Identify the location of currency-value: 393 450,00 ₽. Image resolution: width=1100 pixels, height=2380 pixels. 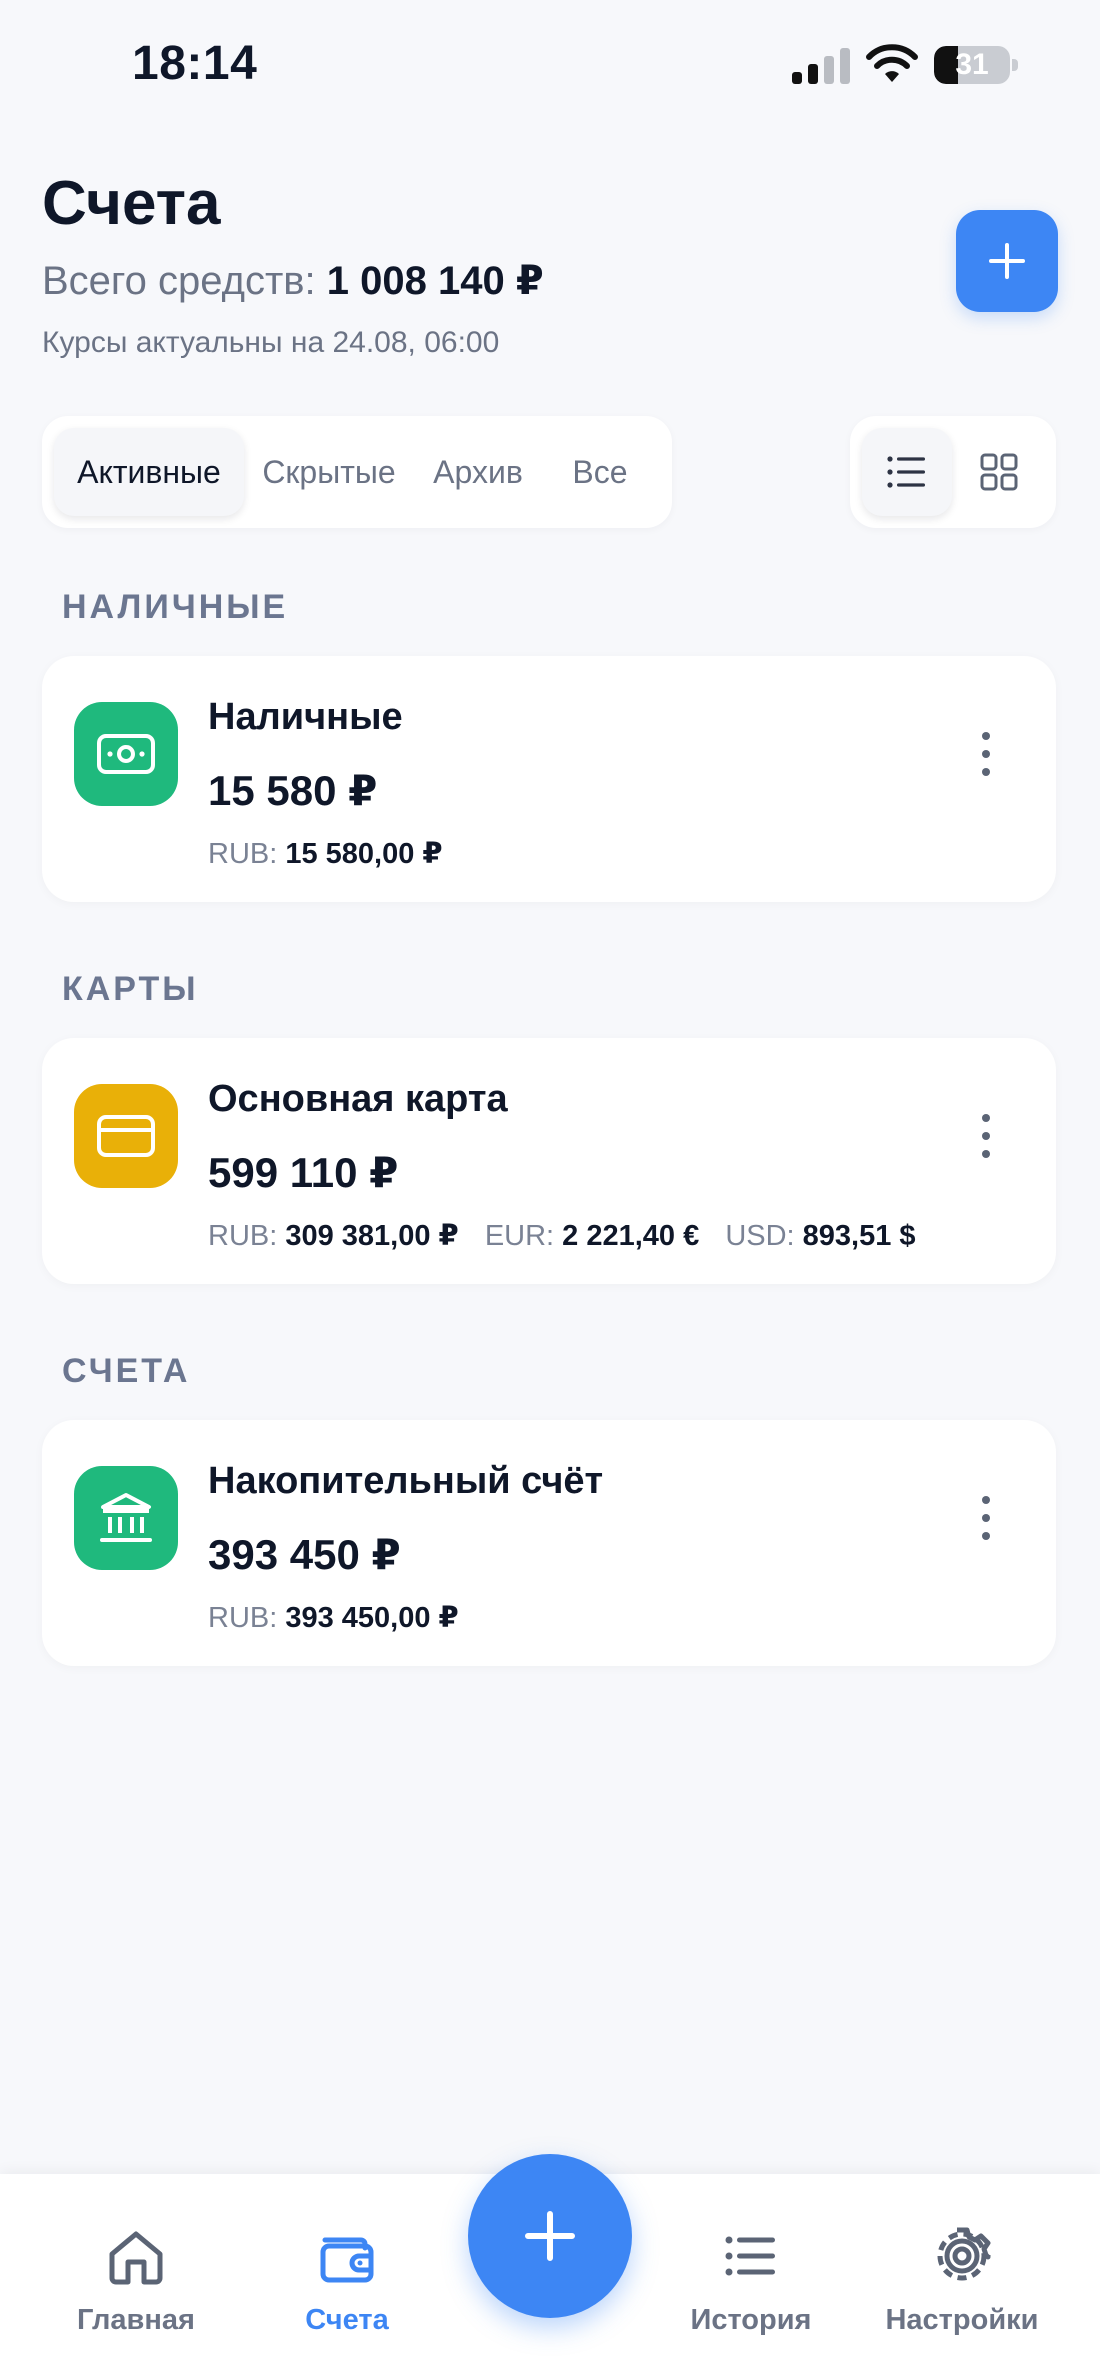
(372, 1618).